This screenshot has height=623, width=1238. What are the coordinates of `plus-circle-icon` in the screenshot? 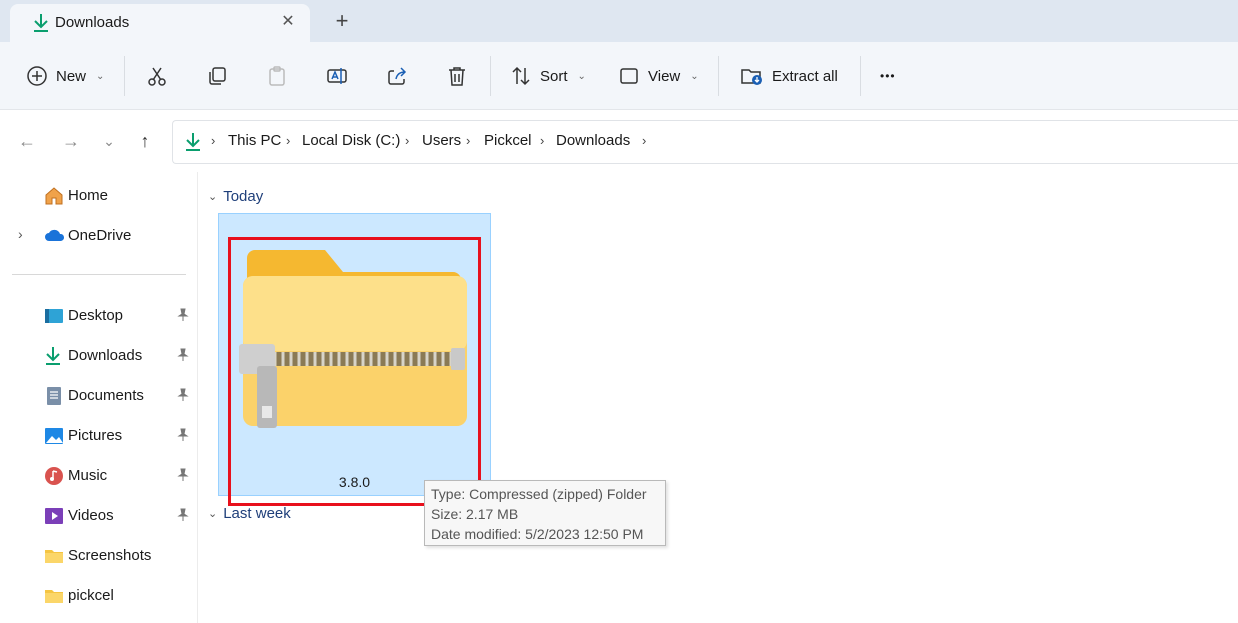 It's located at (37, 76).